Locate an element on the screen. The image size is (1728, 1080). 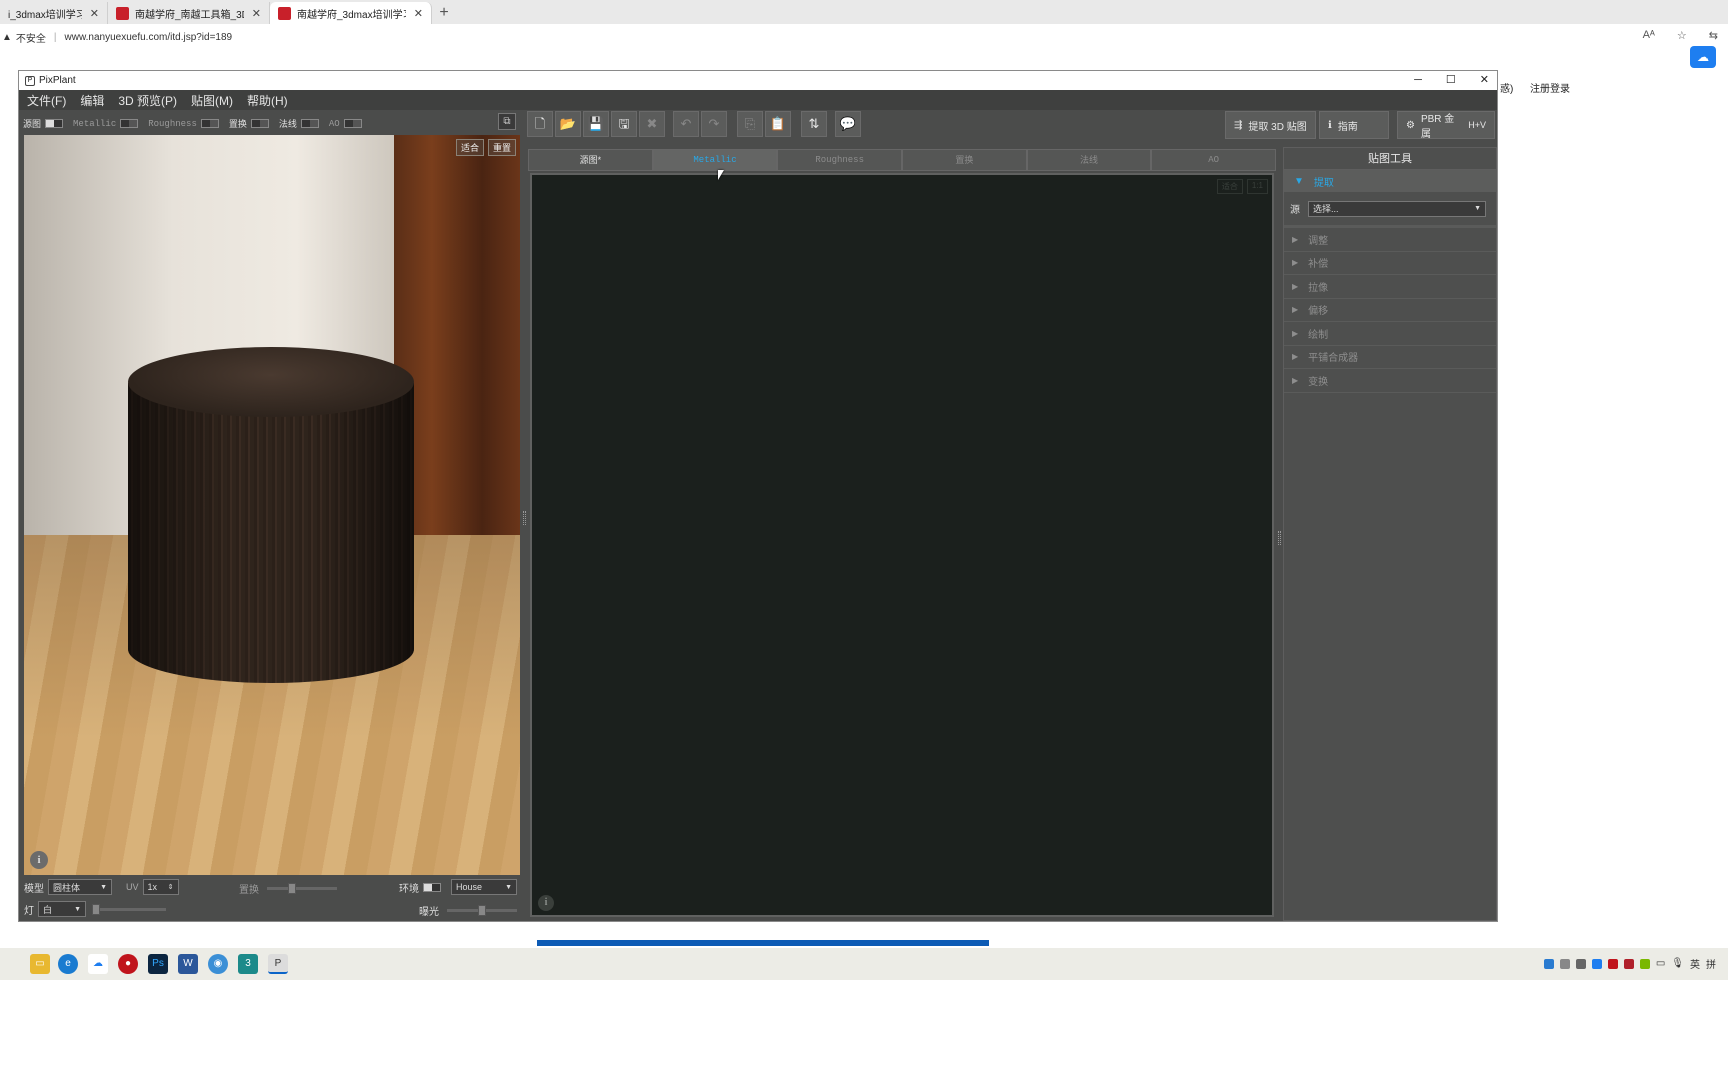
new-file-icon: 🗋 is located at coordinates (540, 124).